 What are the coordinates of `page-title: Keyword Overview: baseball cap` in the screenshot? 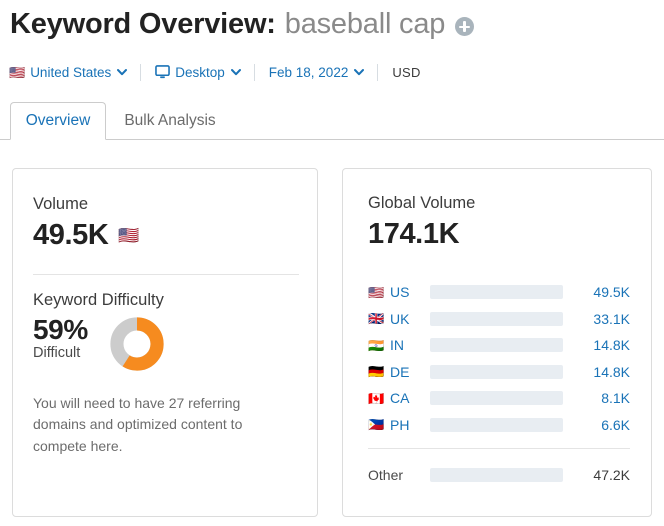 It's located at (242, 24).